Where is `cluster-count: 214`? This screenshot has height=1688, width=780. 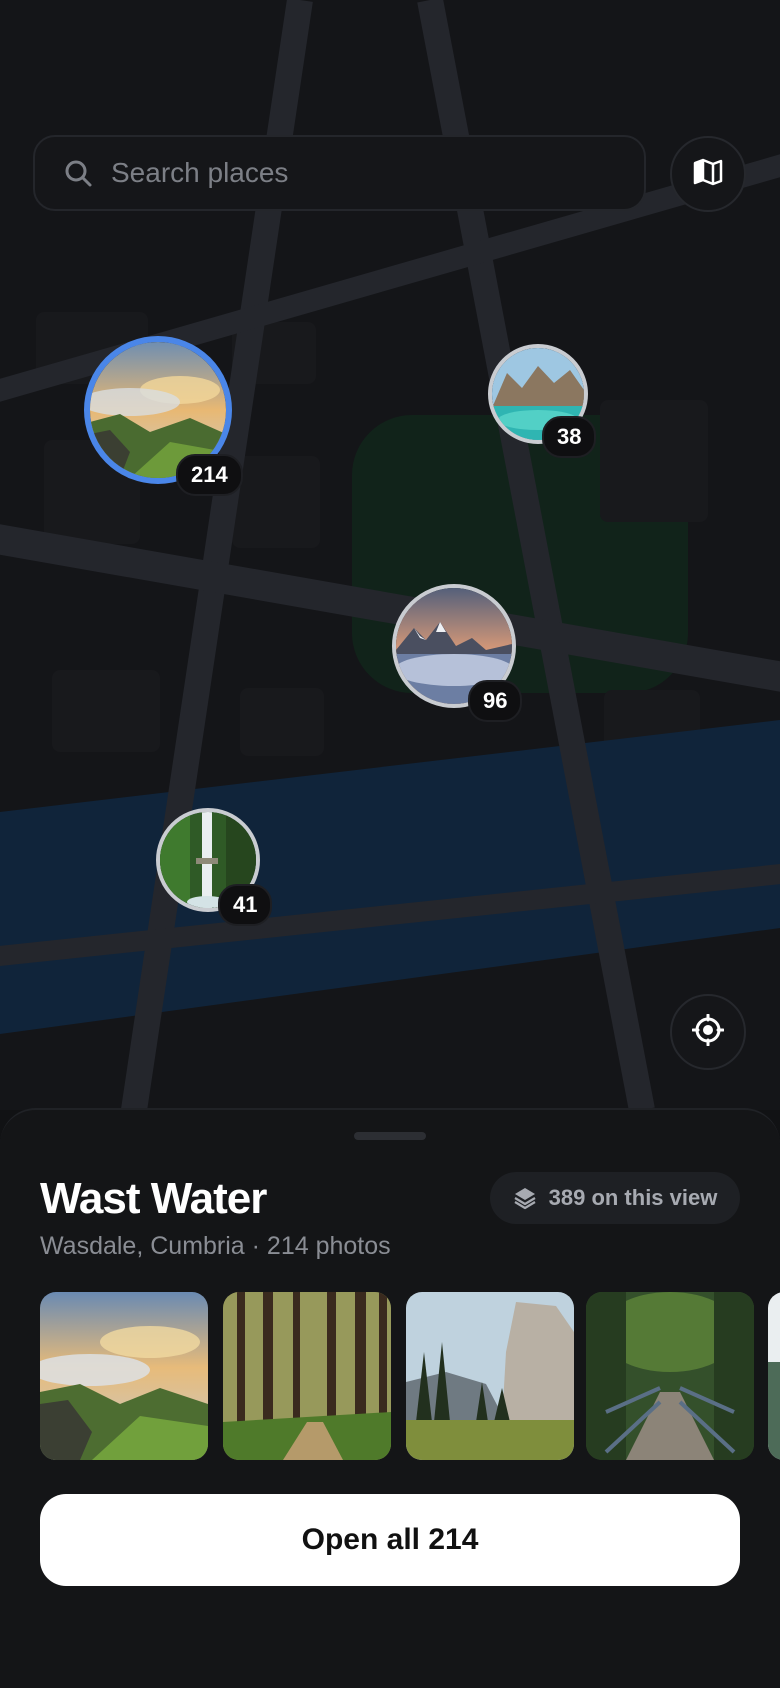 cluster-count: 214 is located at coordinates (209, 475).